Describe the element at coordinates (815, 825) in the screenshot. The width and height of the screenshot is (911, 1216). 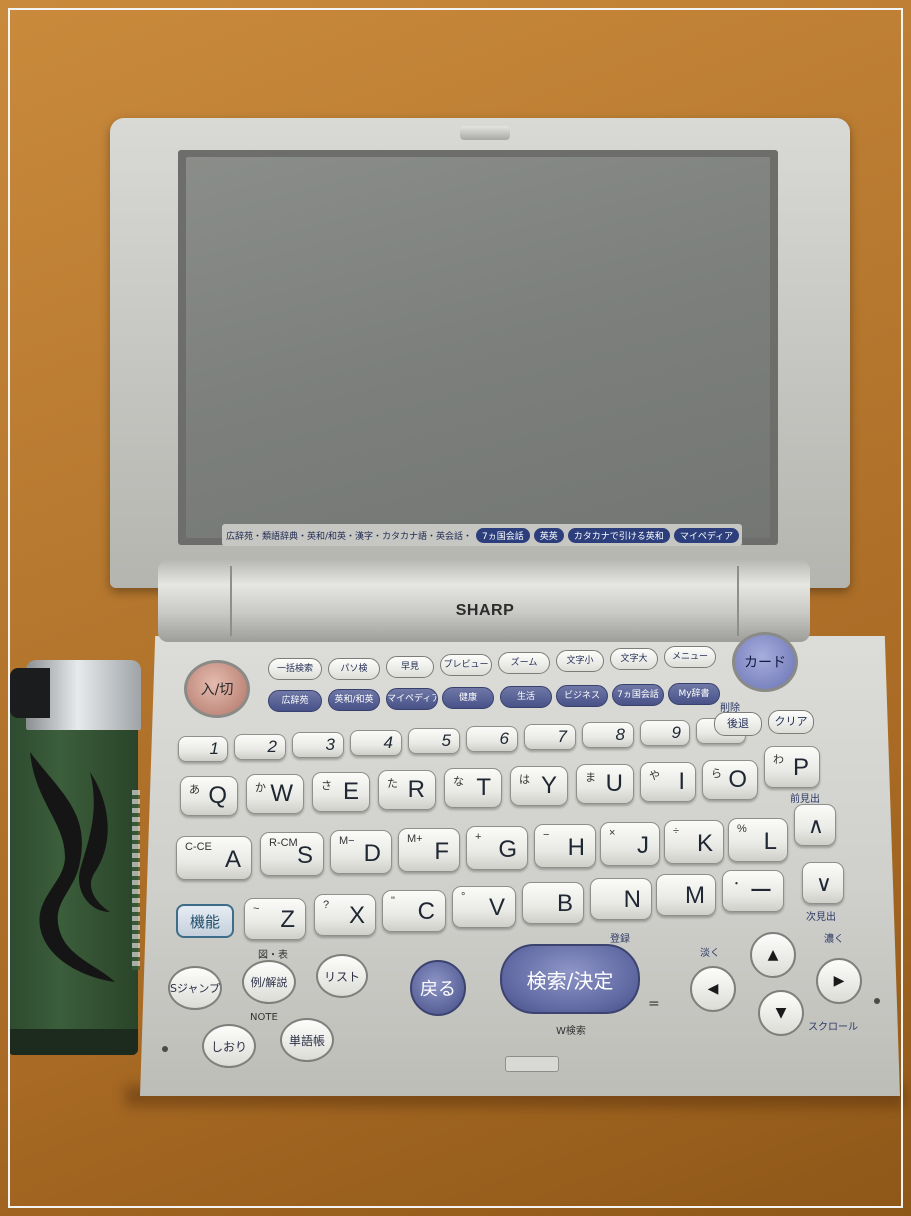
I see `key-up-heading: ∧` at that location.